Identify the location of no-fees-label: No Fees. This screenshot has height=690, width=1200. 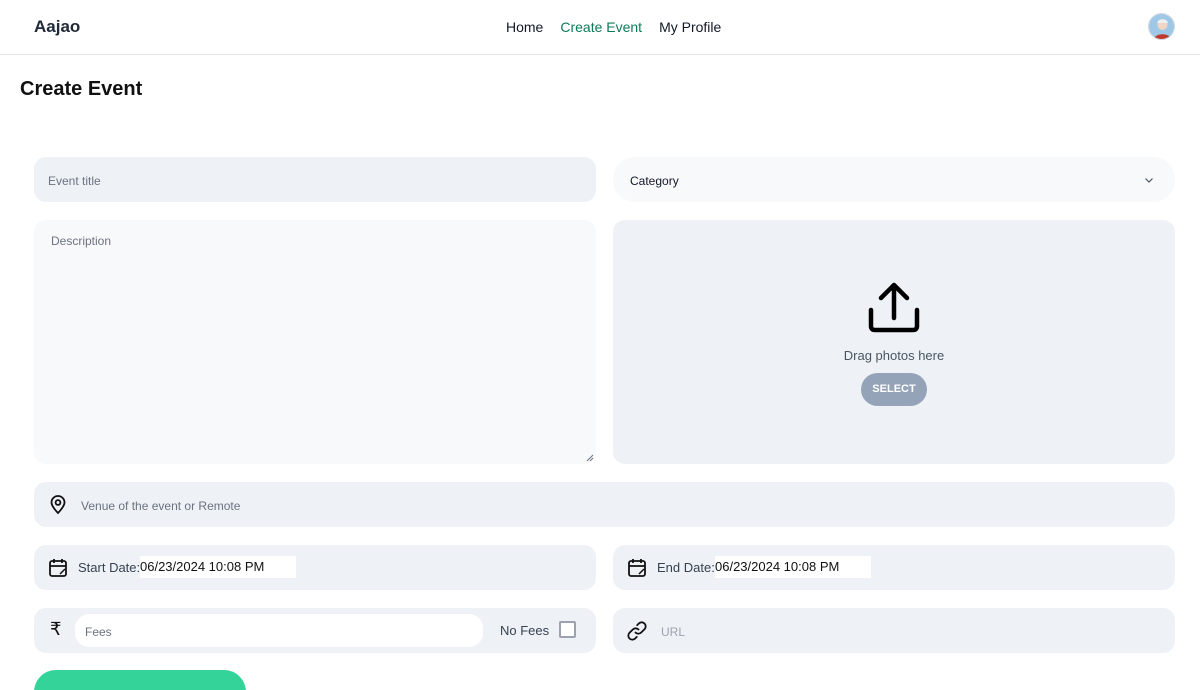
(525, 630).